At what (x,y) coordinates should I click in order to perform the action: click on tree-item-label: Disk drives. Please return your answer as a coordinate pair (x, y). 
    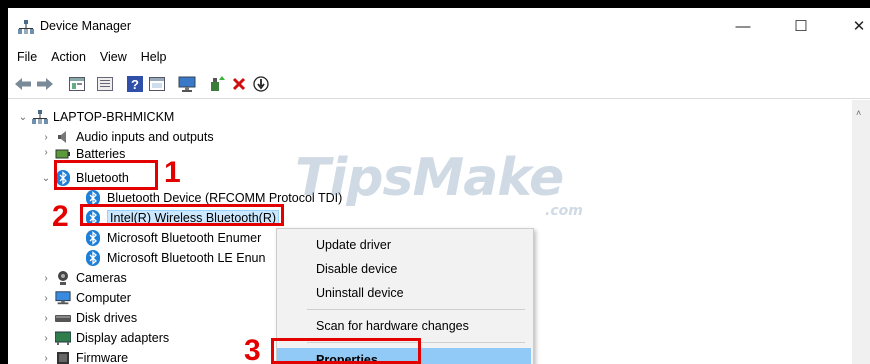
    Looking at the image, I should click on (107, 318).